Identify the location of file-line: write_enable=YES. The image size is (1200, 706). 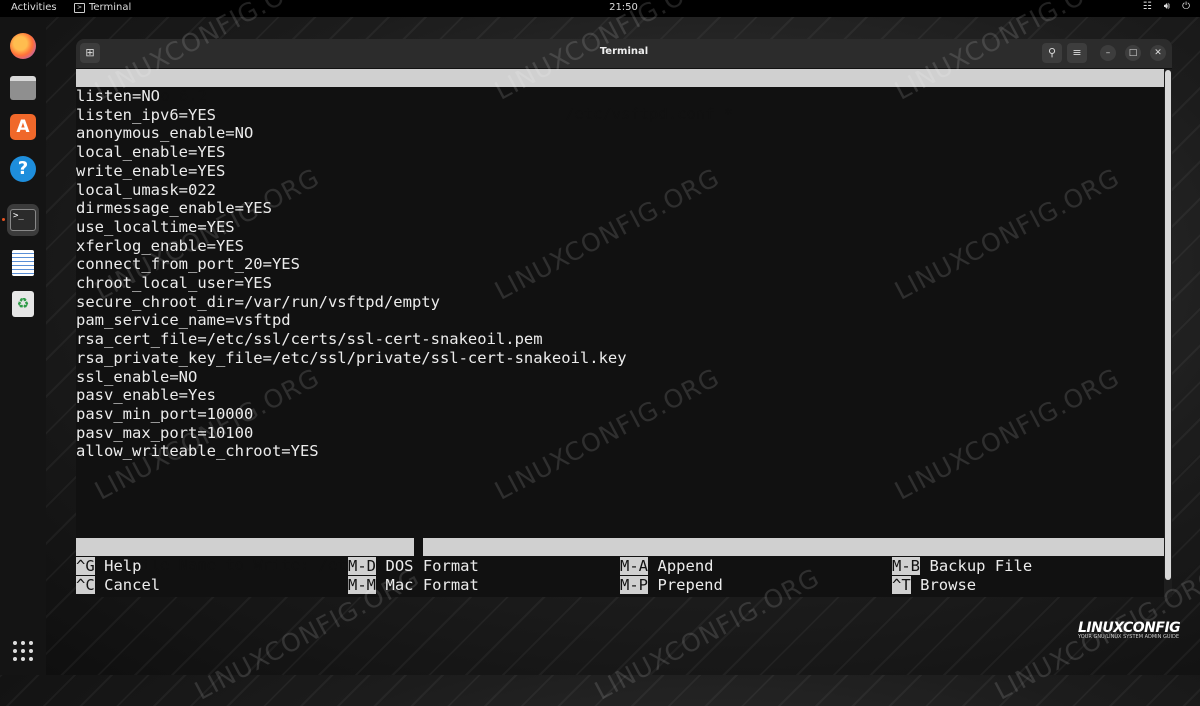
(150, 171).